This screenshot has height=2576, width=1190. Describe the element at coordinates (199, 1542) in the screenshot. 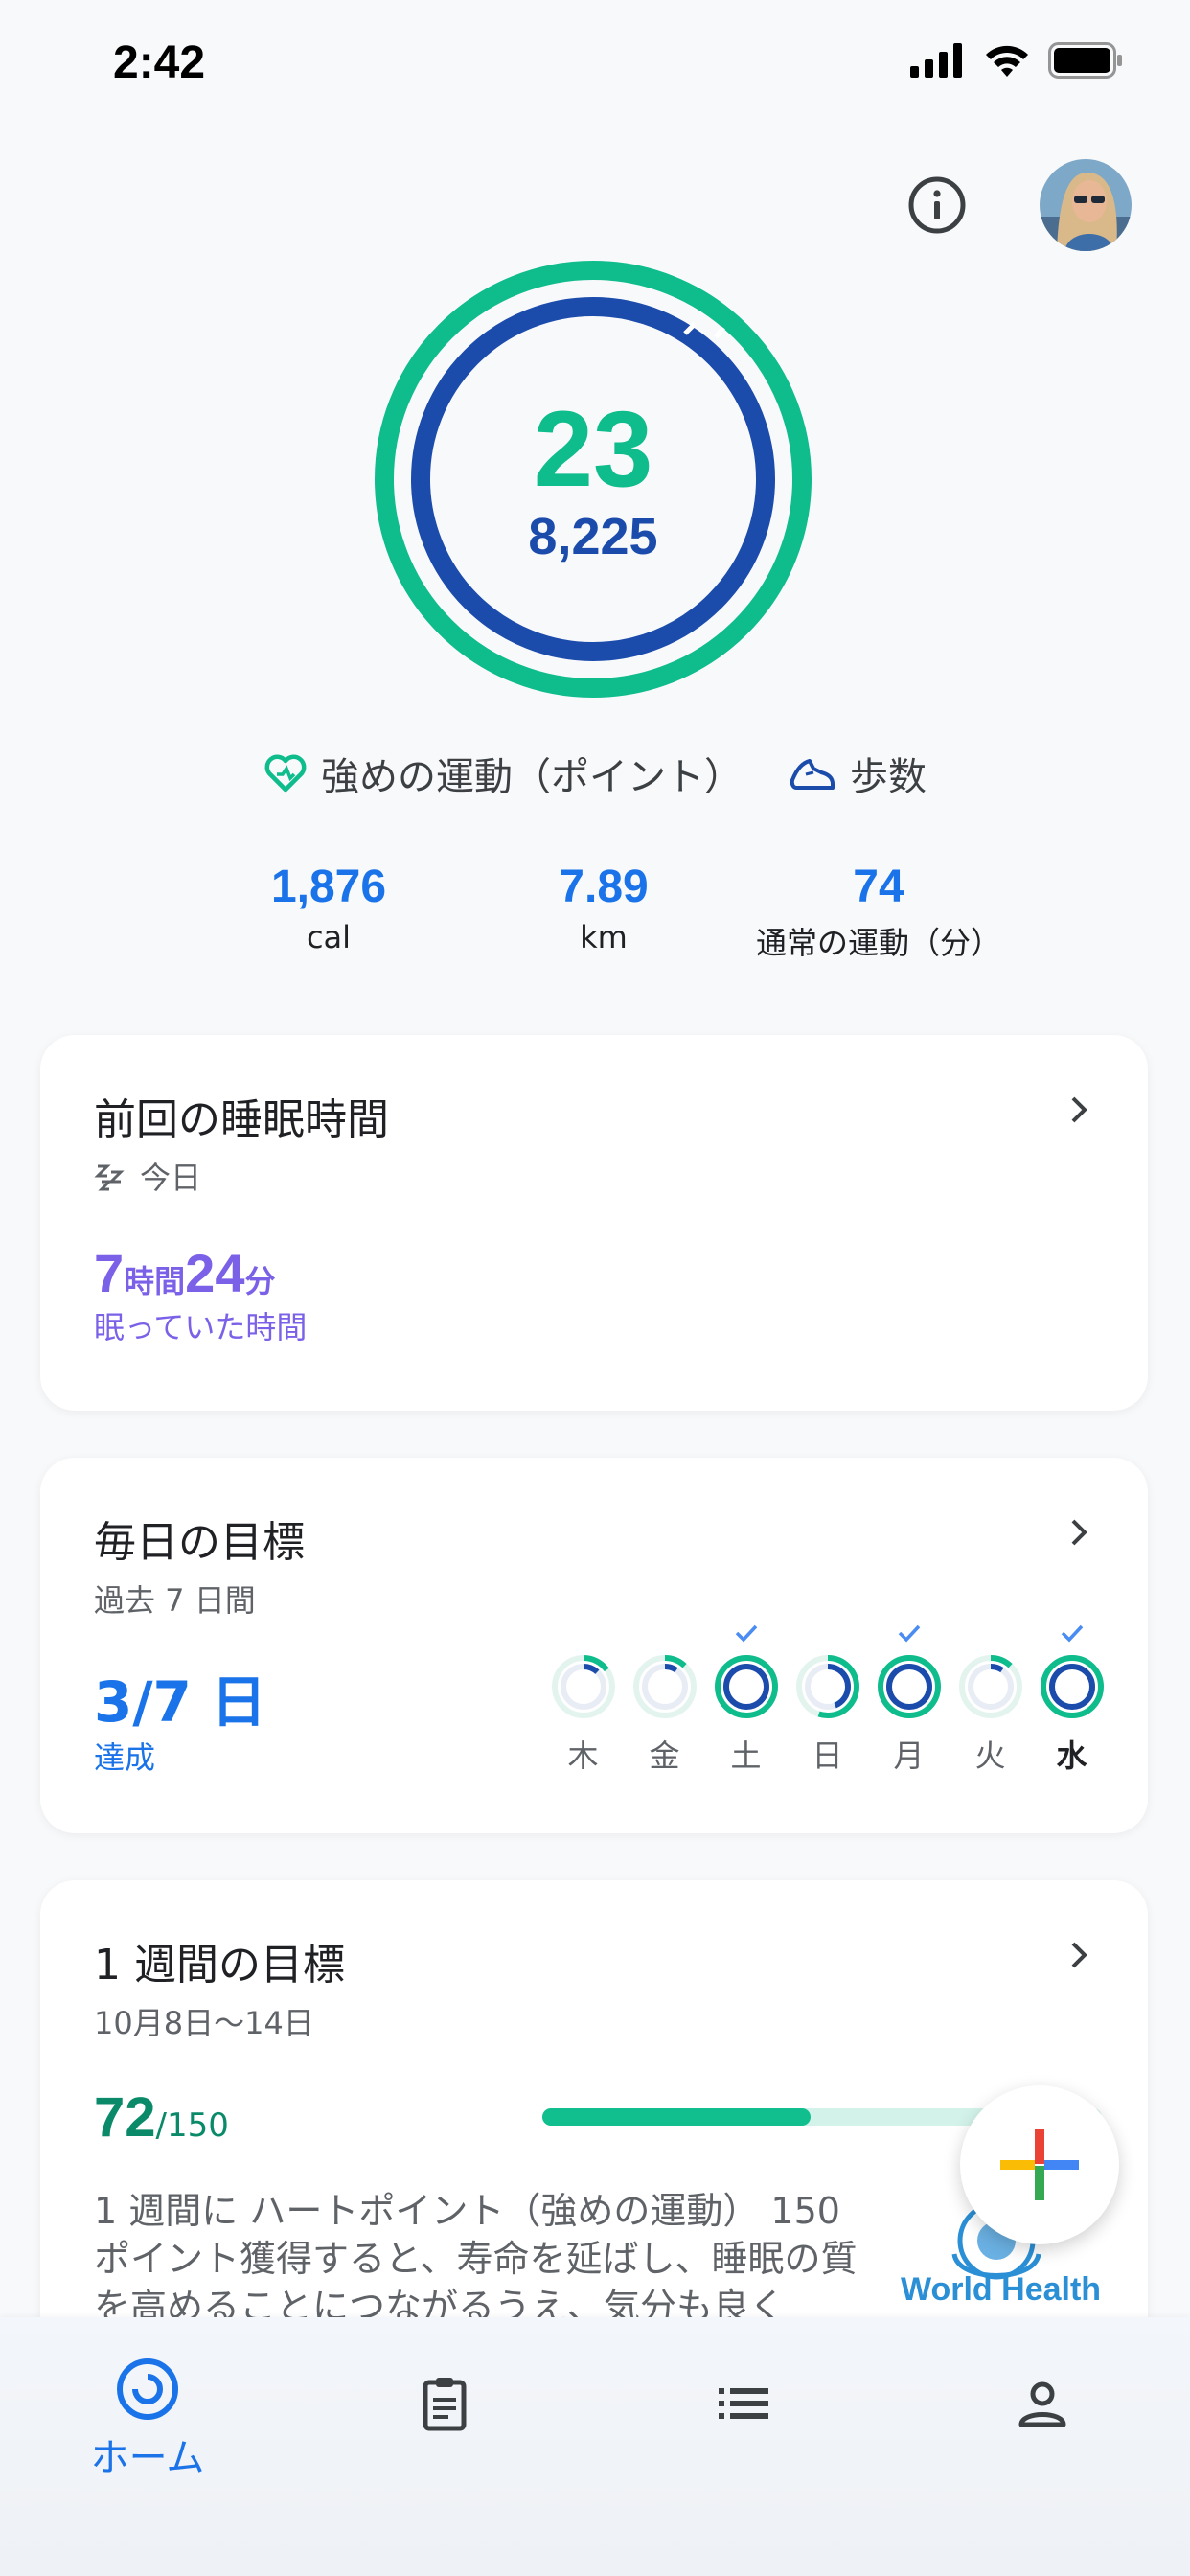

I see `daily-card-title: 毎日の目標` at that location.